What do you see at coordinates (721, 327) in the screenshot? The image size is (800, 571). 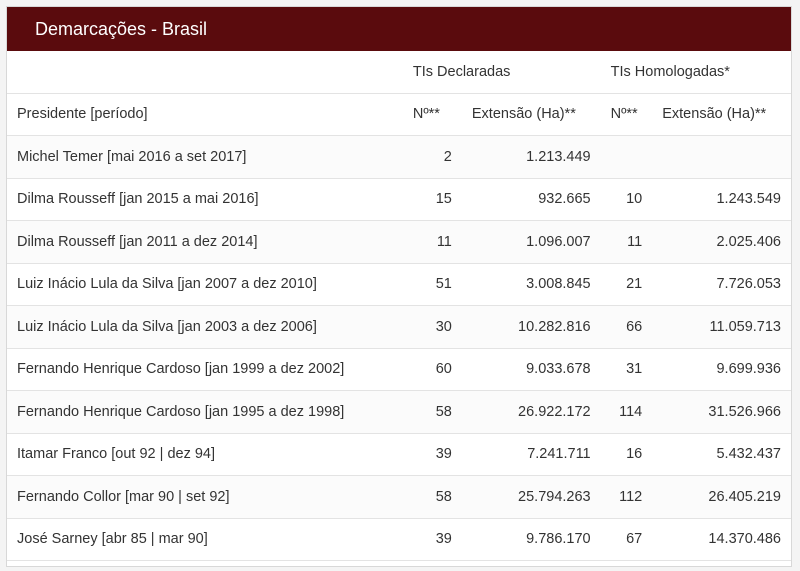 I see `cell-homologated-extent: 11.059.713` at bounding box center [721, 327].